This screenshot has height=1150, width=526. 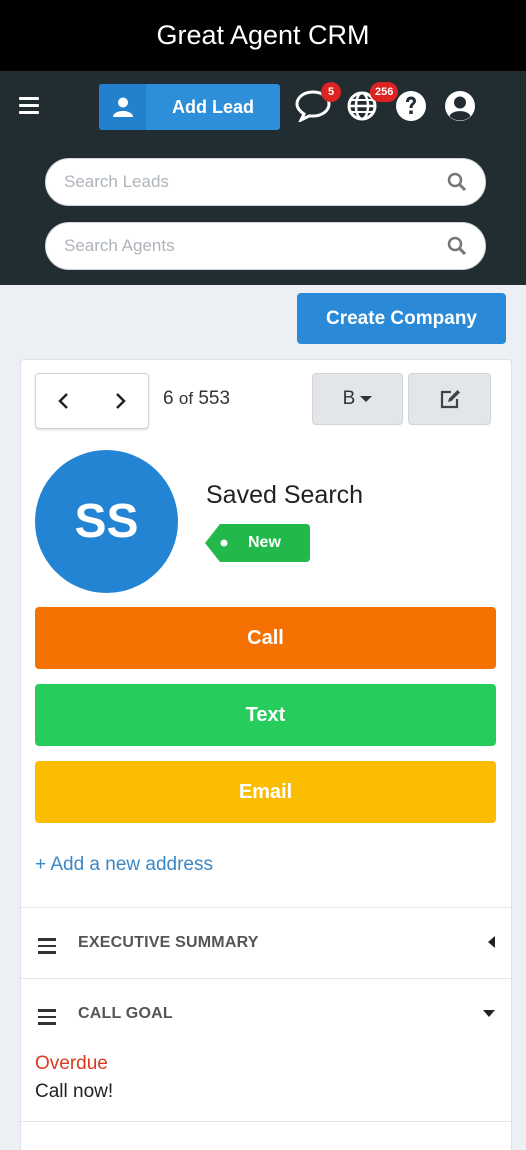 I want to click on search-leads-field, so click(x=265, y=182).